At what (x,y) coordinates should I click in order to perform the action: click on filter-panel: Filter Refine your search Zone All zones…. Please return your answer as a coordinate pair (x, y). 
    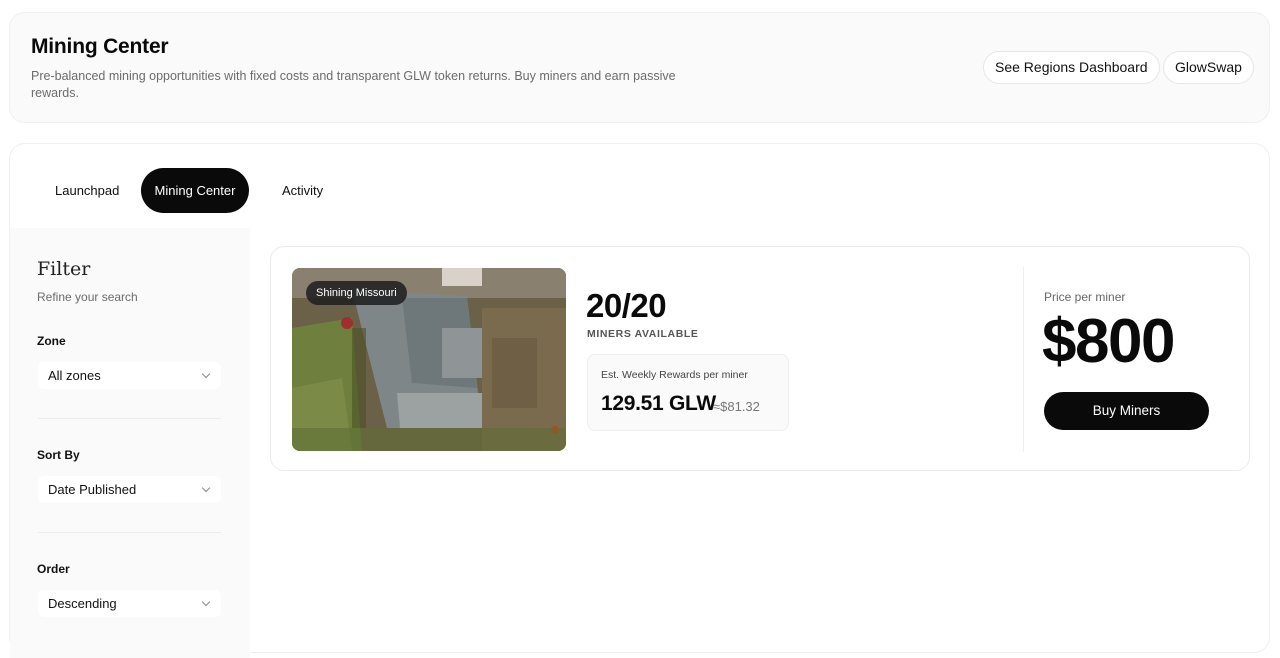
    Looking at the image, I should click on (130, 443).